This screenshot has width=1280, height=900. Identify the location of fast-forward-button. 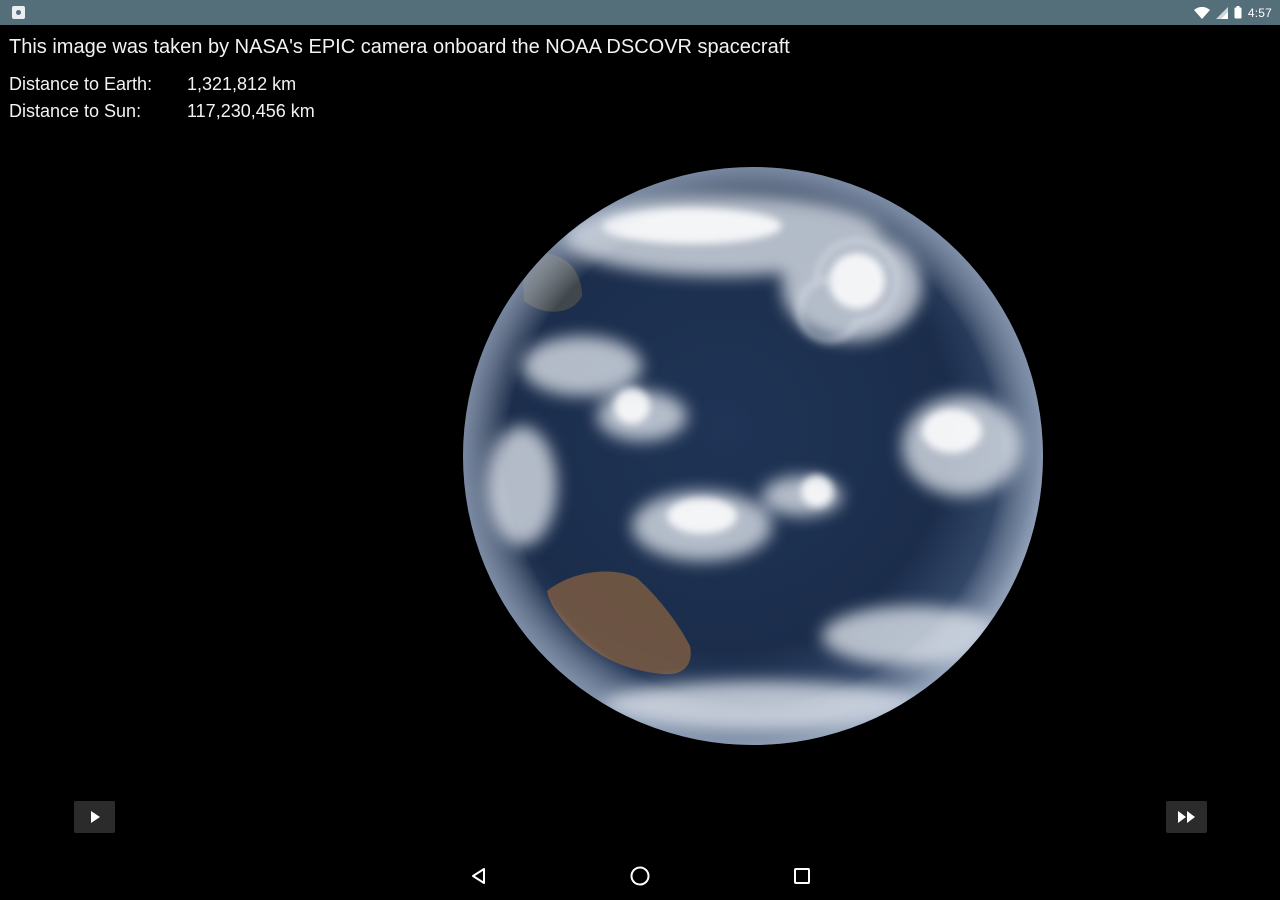
(1186, 817).